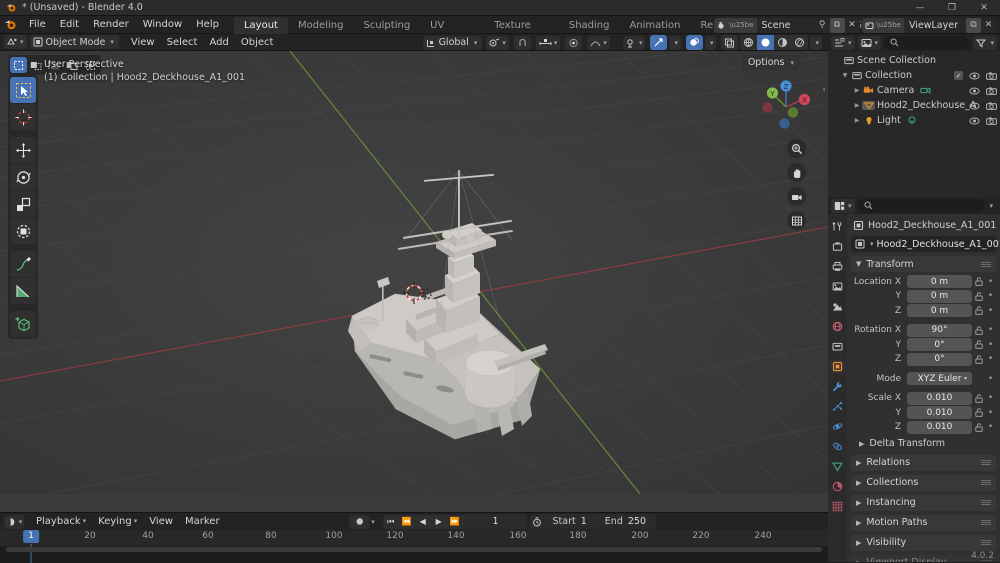 This screenshot has width=1000, height=563. Describe the element at coordinates (843, 205) in the screenshot. I see `properties-editor-type-icon: ▾` at that location.